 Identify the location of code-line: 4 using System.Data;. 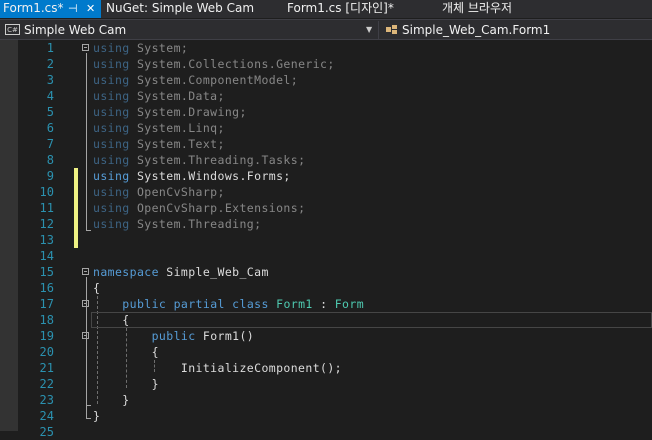
(326, 96).